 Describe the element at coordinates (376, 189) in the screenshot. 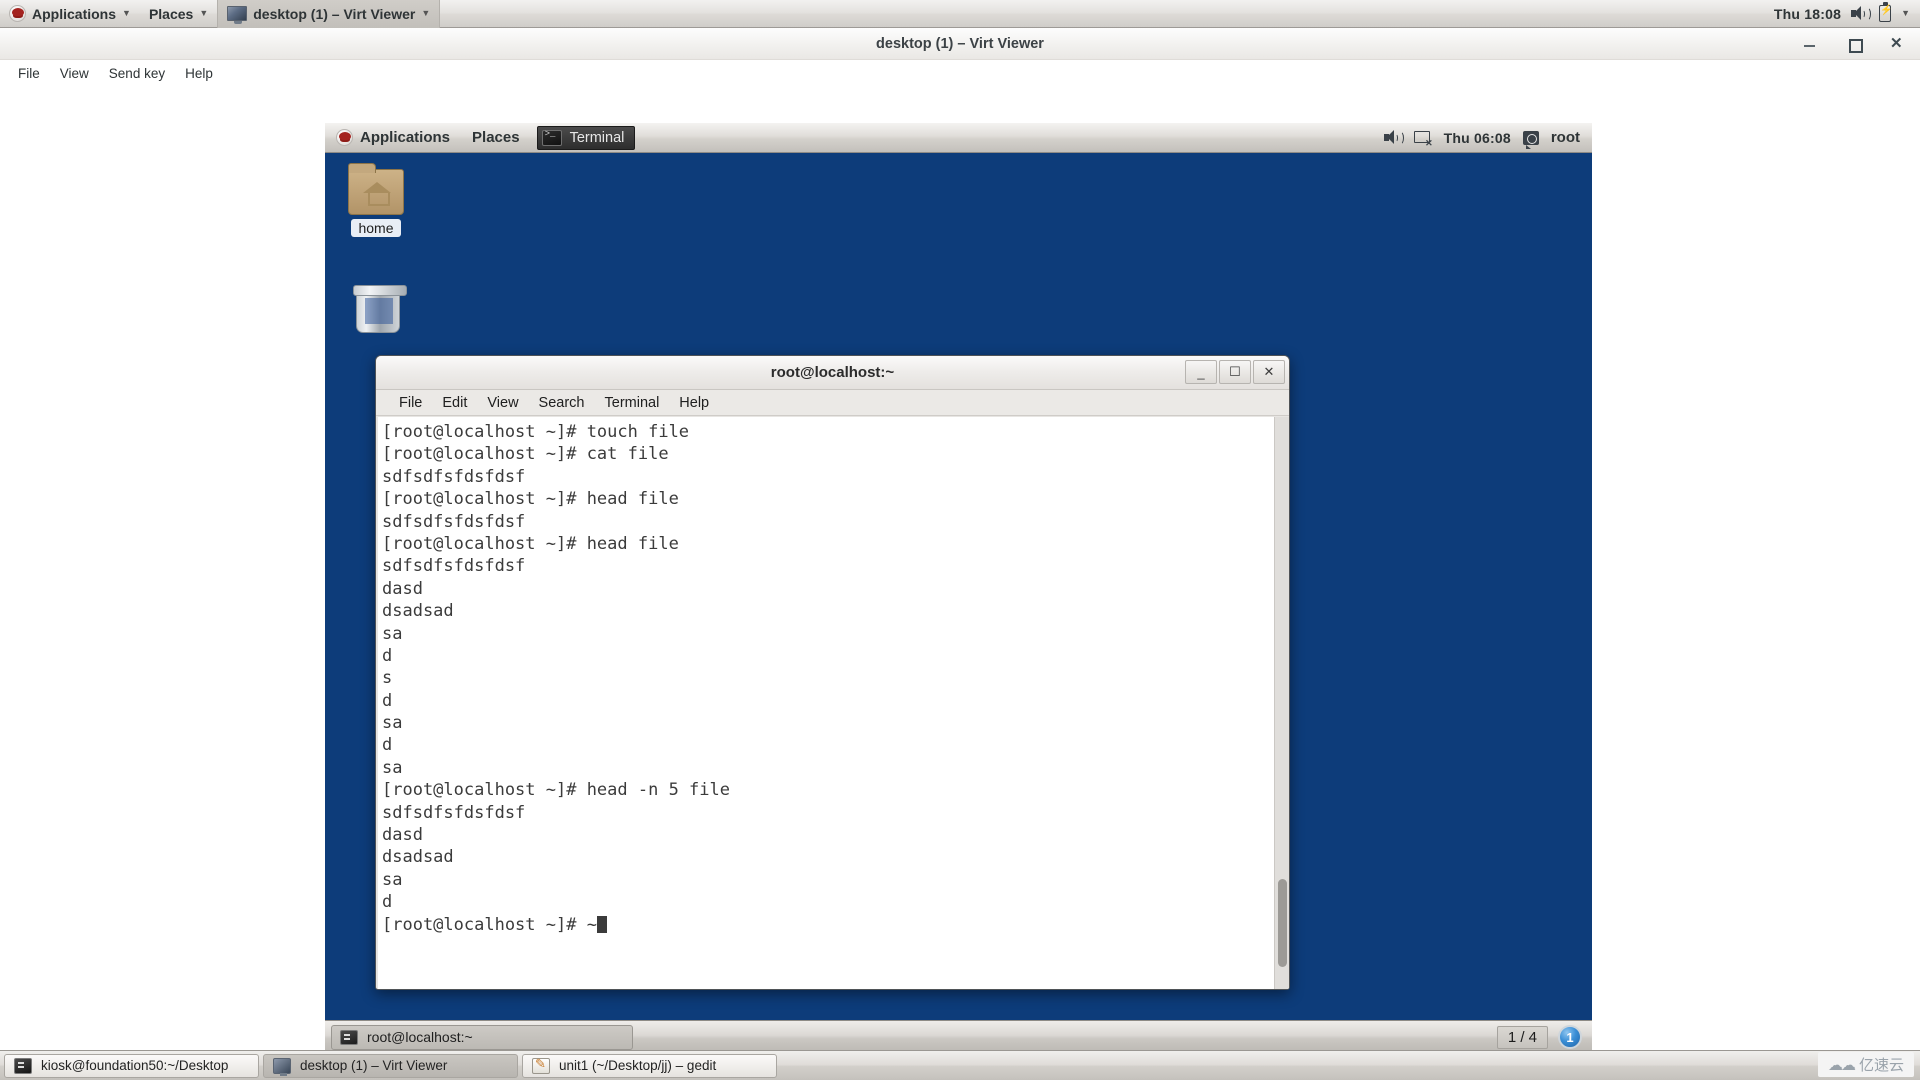

I see `home-folder-icon` at that location.